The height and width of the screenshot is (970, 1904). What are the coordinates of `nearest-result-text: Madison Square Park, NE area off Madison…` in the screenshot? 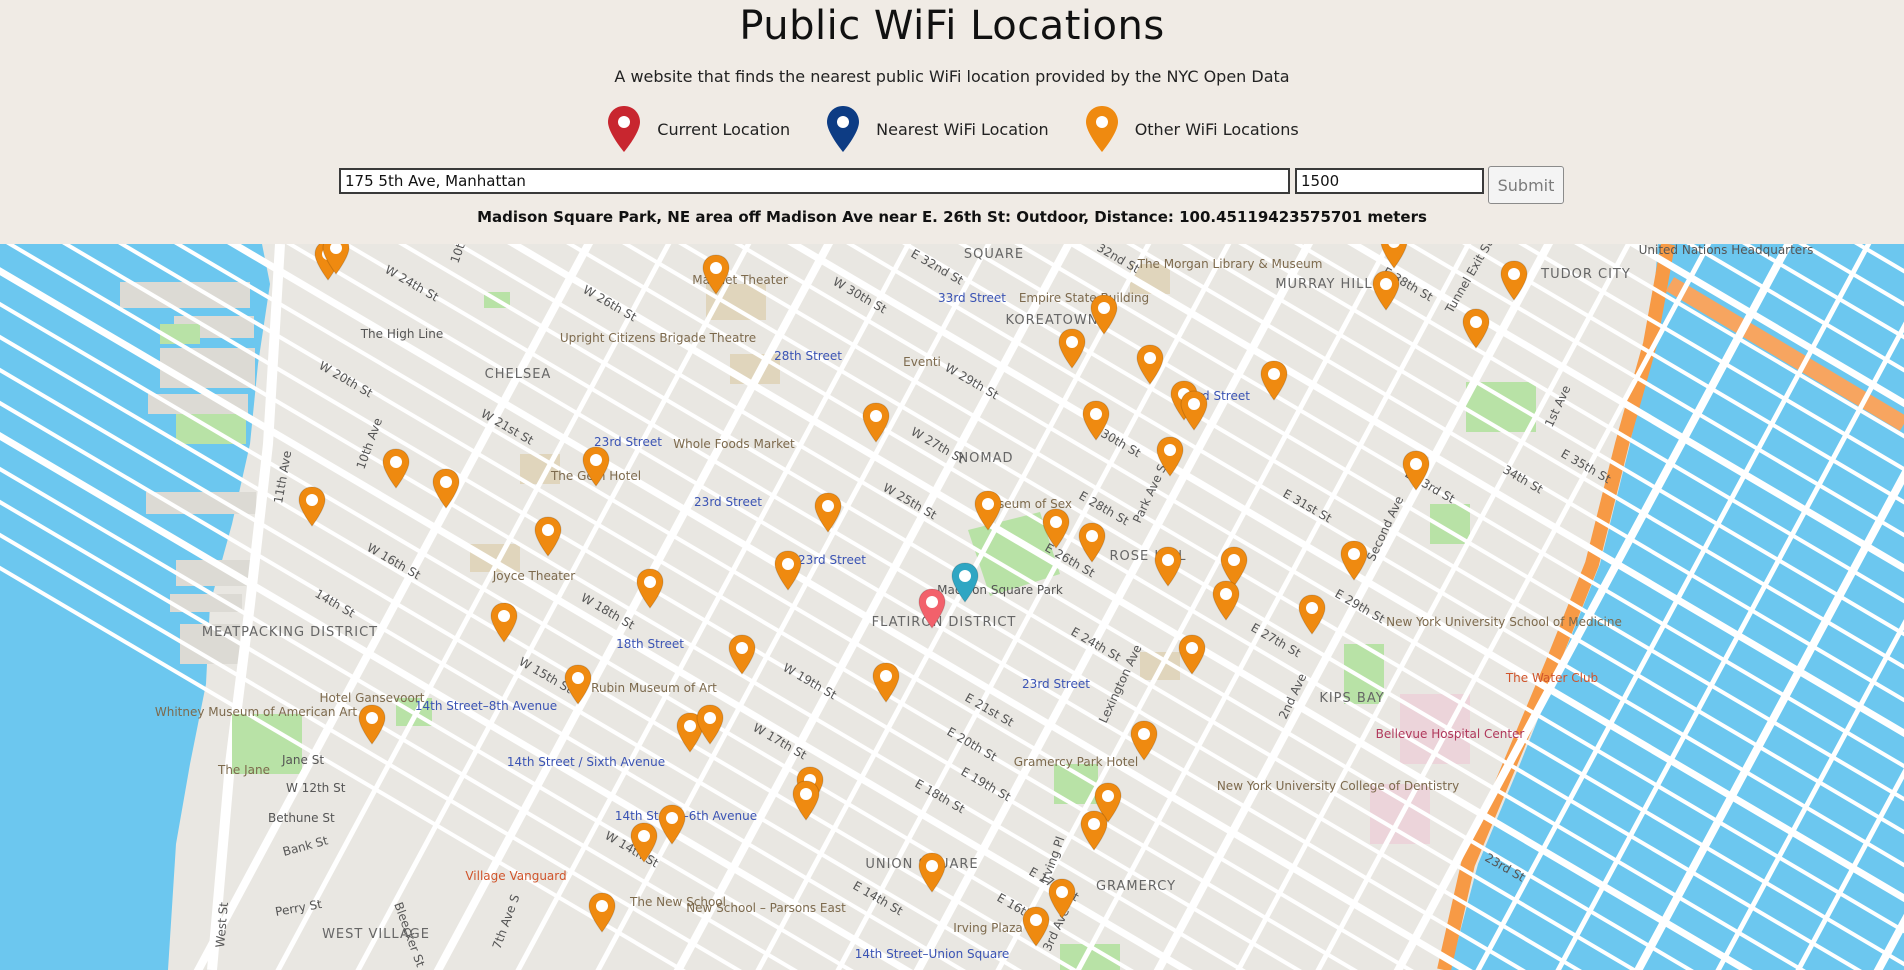 It's located at (952, 217).